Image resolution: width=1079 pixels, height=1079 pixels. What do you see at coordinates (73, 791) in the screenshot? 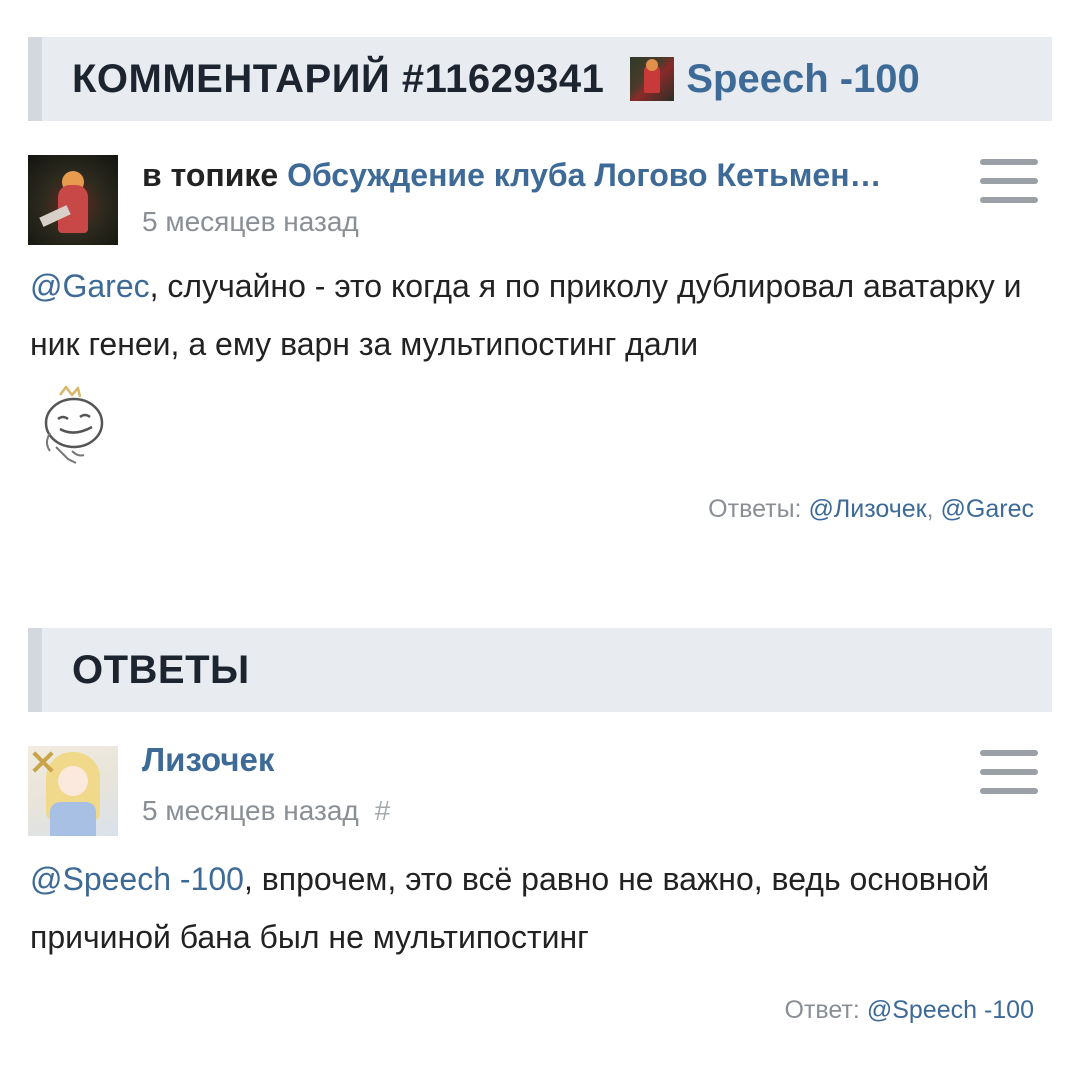
I see `reply-author-avatar` at bounding box center [73, 791].